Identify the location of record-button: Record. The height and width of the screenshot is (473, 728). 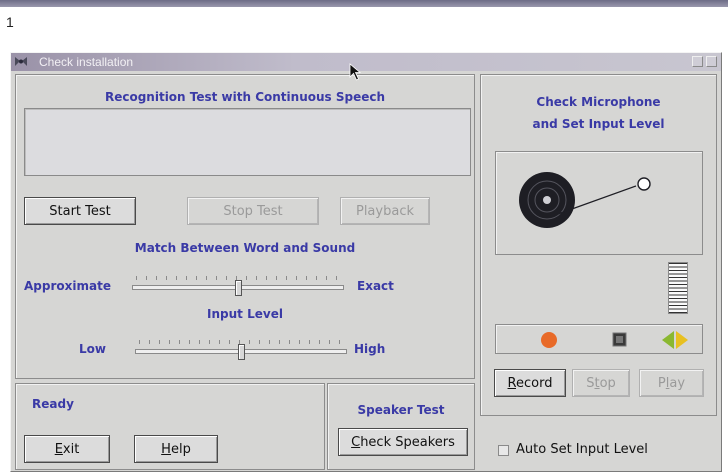
(530, 383).